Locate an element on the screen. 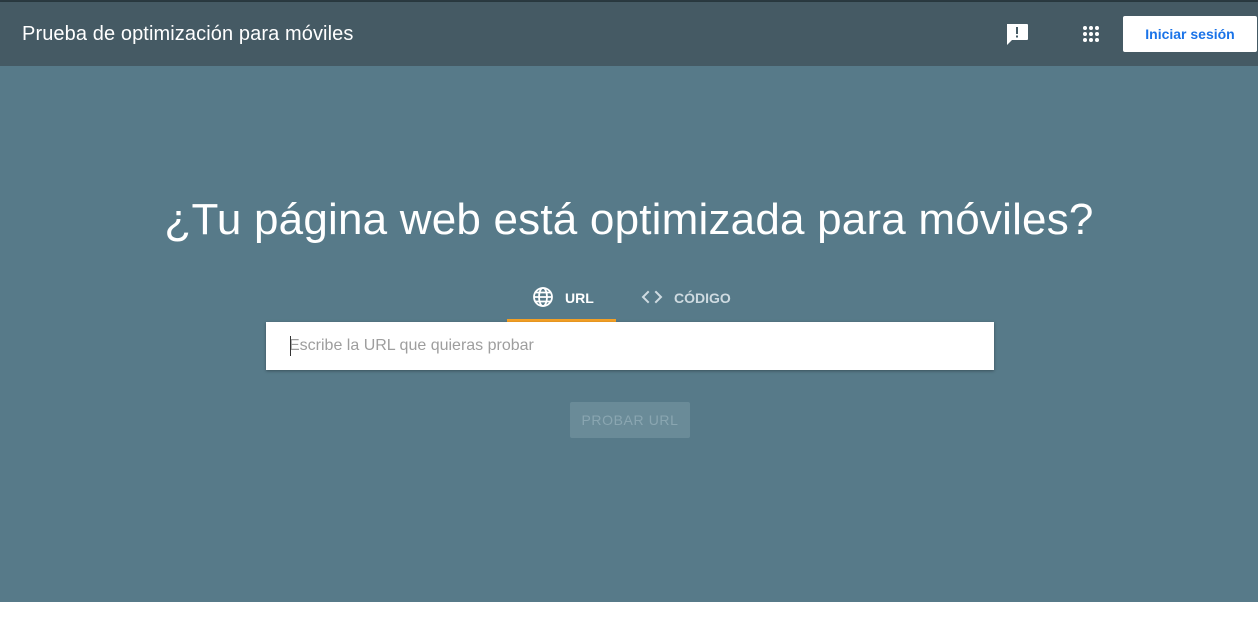  code-icon is located at coordinates (652, 297).